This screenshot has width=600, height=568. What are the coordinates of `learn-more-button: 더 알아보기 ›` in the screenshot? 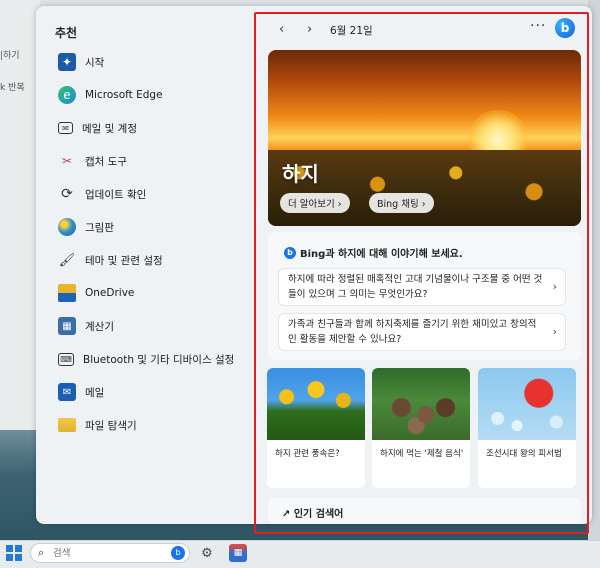 It's located at (315, 203).